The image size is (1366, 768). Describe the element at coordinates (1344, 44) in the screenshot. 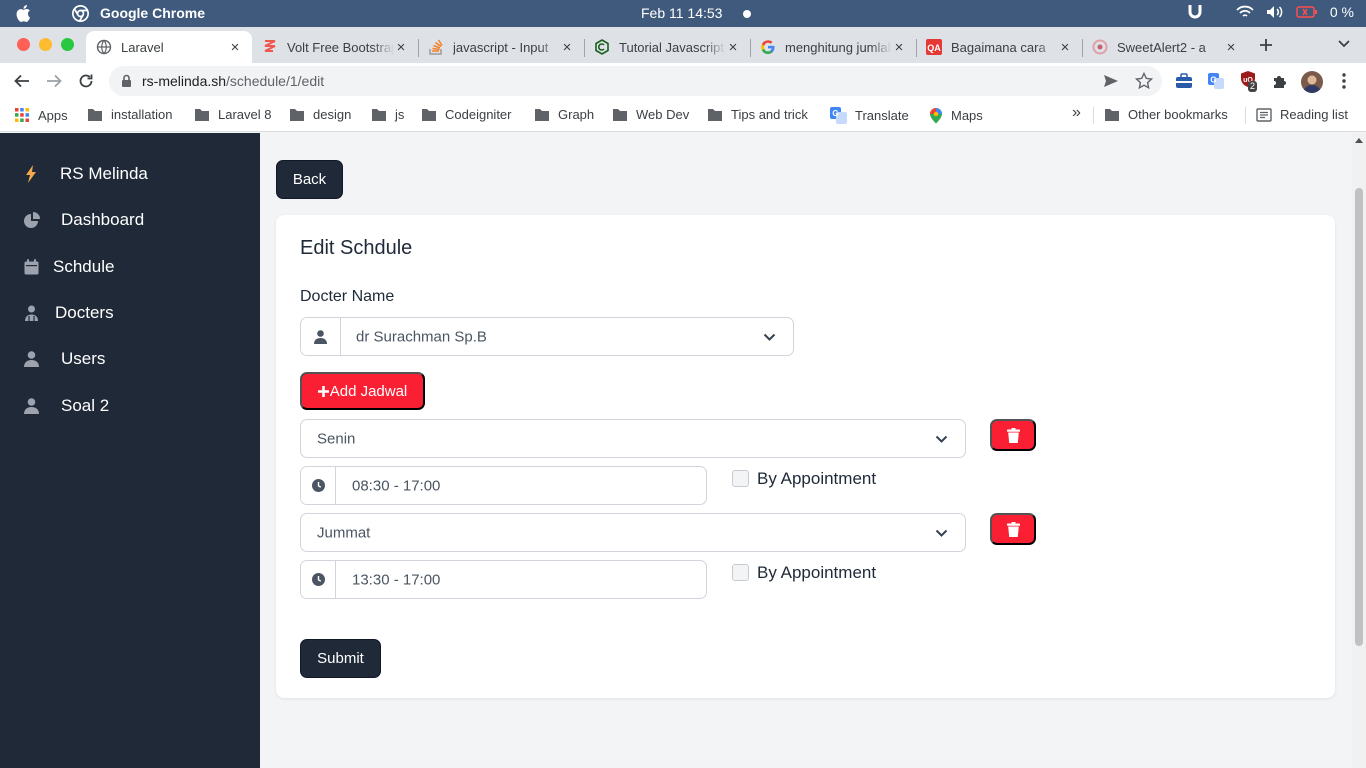

I see `tab-search-chevron-icon` at that location.